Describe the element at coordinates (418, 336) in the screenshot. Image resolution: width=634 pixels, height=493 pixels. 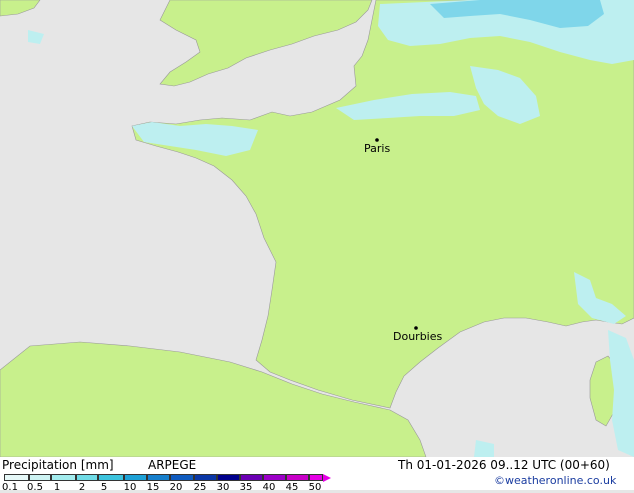
I see `city-label-dourbies: Dourbies` at that location.